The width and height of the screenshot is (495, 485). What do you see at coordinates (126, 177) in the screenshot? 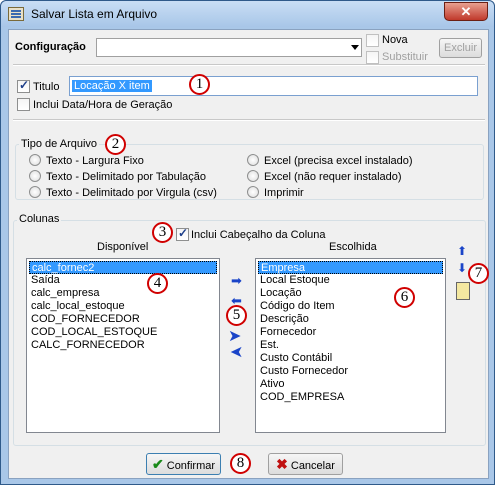
I see `radio-label: Texto - Delimitado por Tabulação` at bounding box center [126, 177].